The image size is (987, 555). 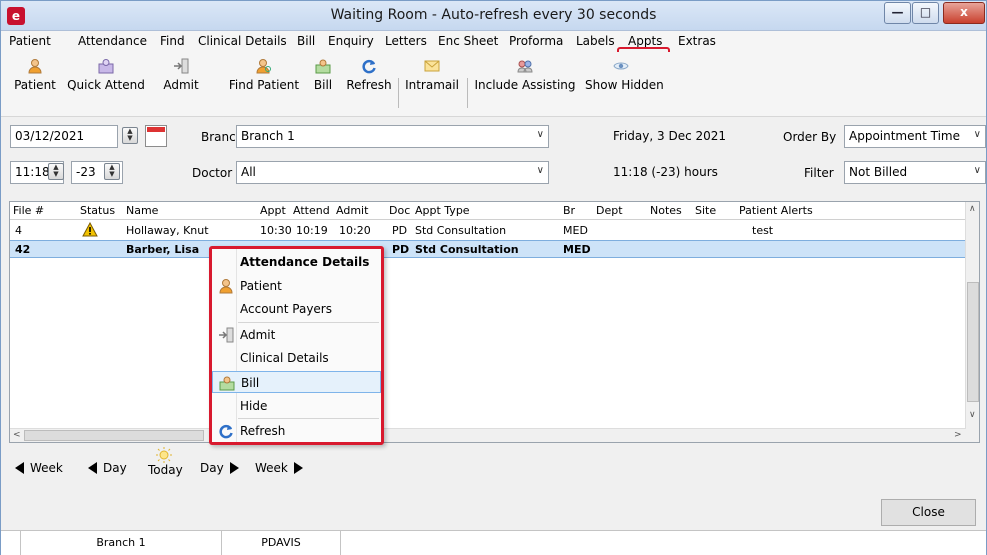 I want to click on col-site: Site, so click(x=705, y=210).